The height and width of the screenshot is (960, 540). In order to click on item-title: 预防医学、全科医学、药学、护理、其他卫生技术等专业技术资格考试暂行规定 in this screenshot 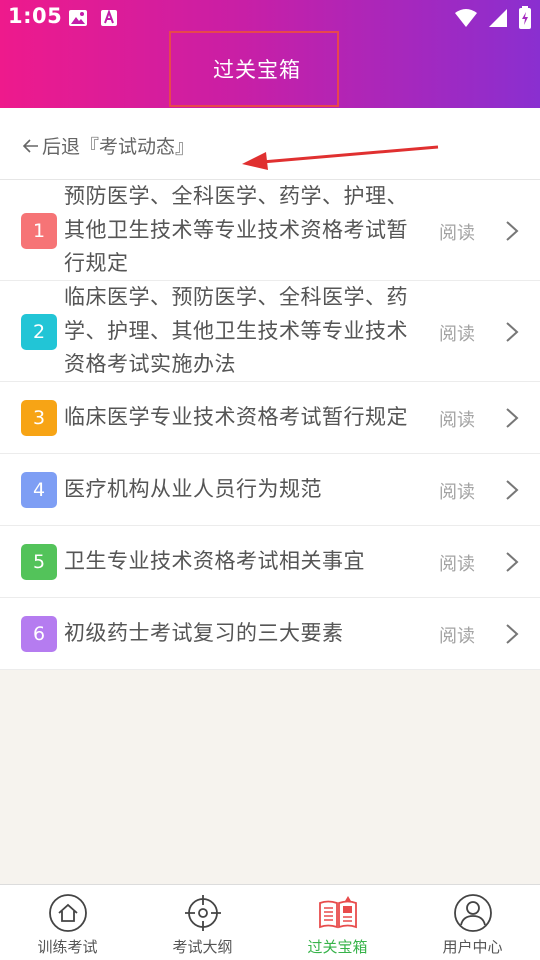, I will do `click(236, 230)`.